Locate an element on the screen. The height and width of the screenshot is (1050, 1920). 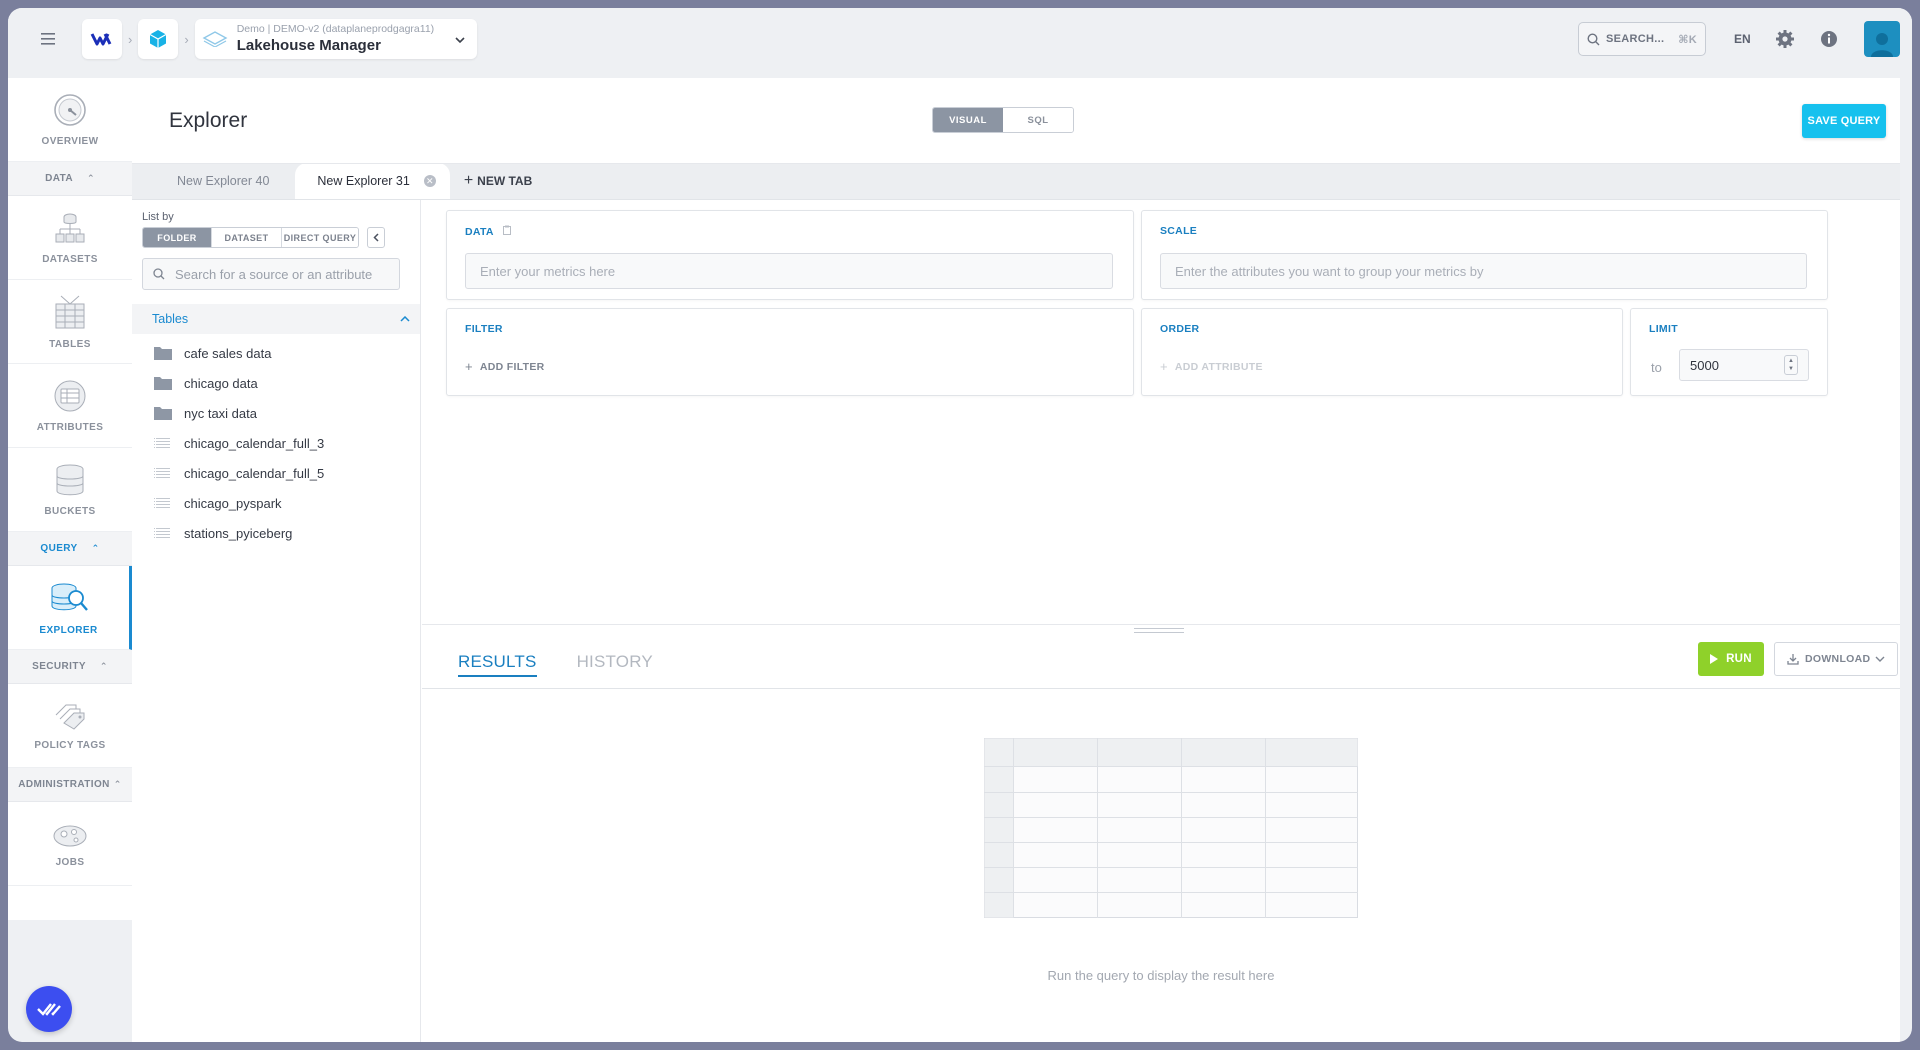
add-attribute-button: + ADD ATTRIBUTE is located at coordinates (1211, 366).